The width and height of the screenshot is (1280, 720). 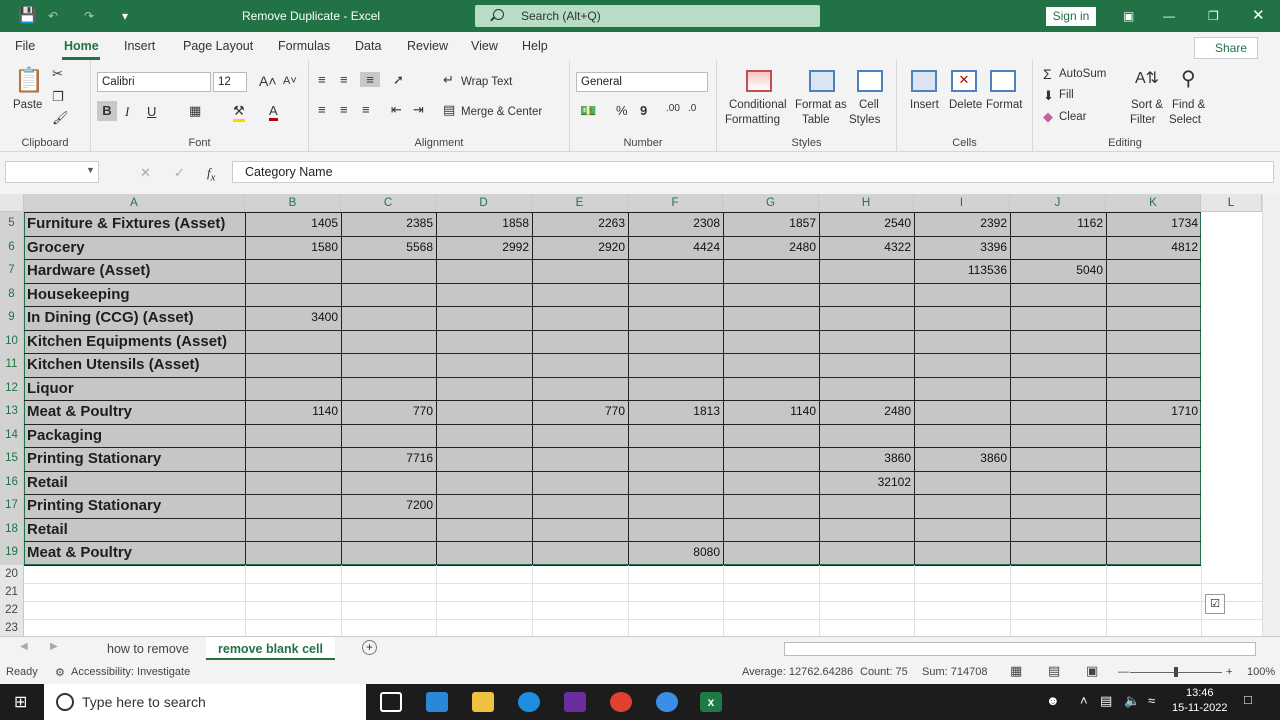 What do you see at coordinates (268, 81) in the screenshot?
I see `increase-font-icon: A˄` at bounding box center [268, 81].